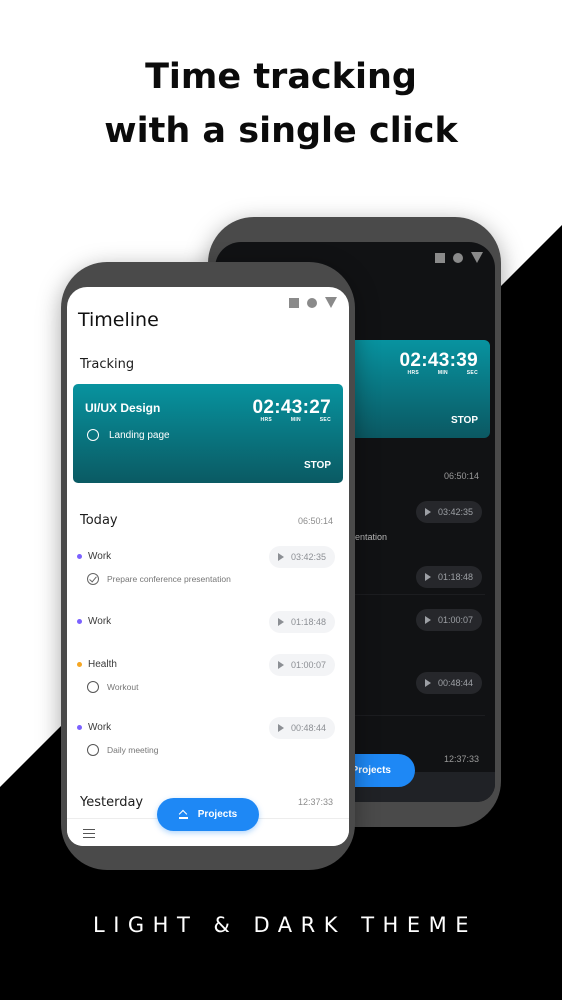 This screenshot has height=1000, width=562. I want to click on entry-task: Workout, so click(113, 687).